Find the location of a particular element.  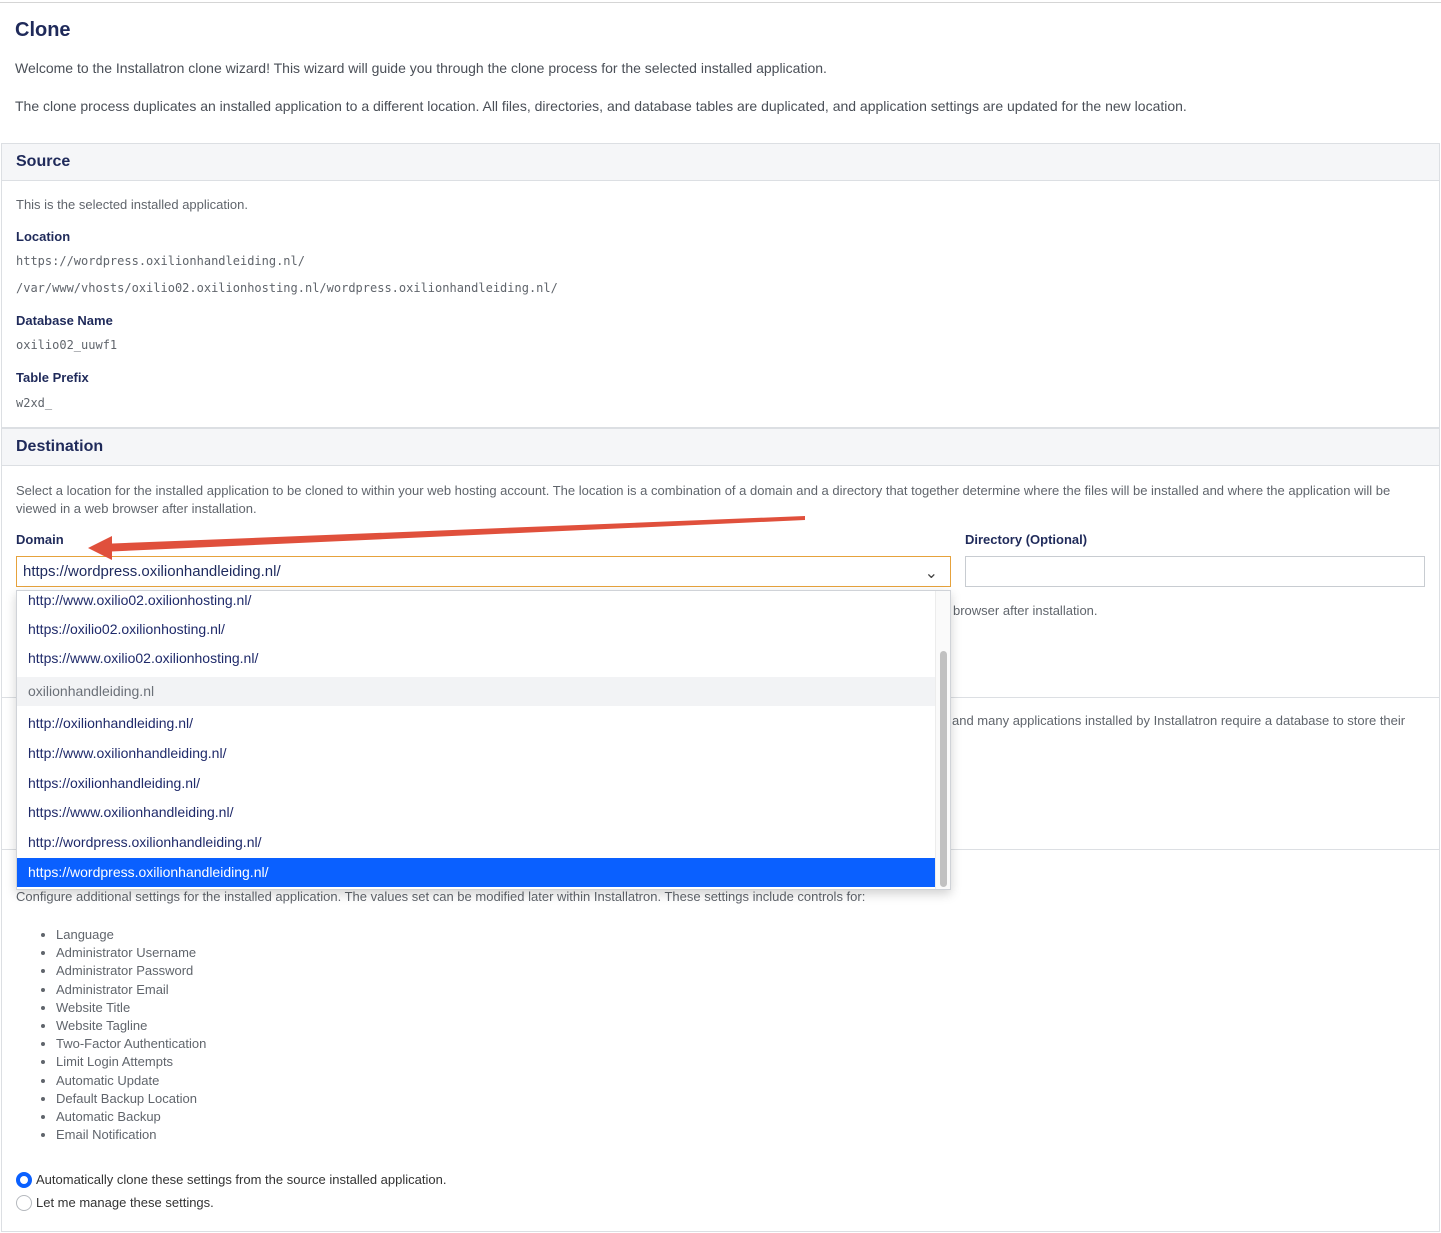

annotation-arrow-head is located at coordinates (100, 548).